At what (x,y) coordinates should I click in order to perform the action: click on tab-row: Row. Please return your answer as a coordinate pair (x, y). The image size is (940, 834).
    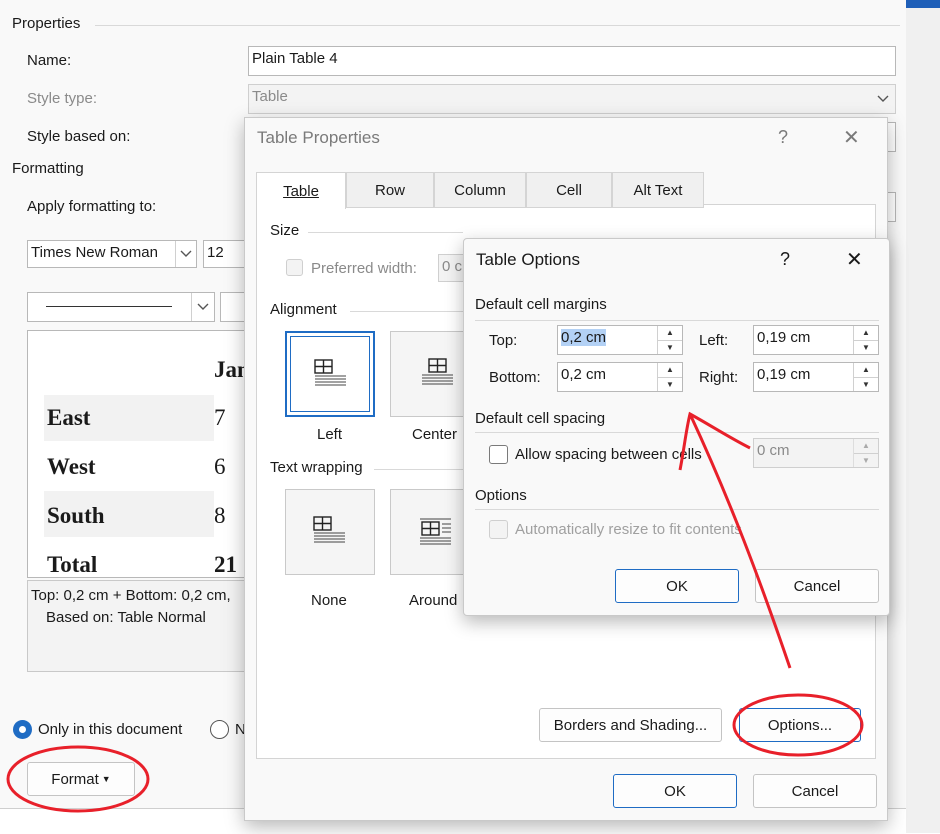
    Looking at the image, I should click on (390, 190).